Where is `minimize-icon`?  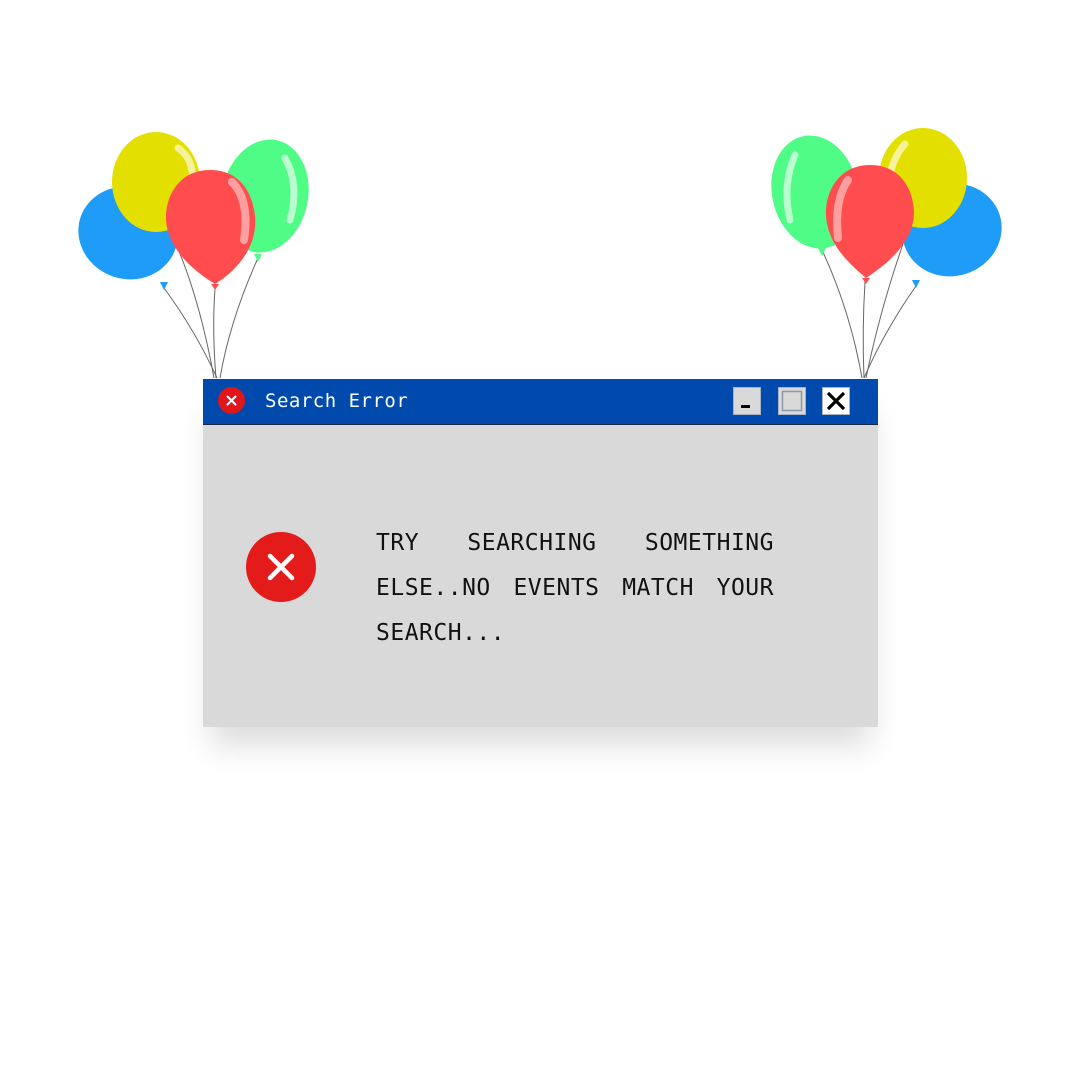 minimize-icon is located at coordinates (745, 406).